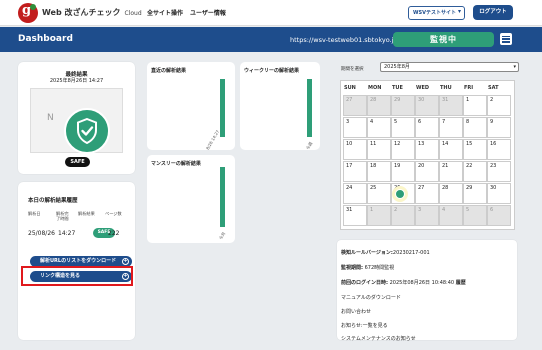 This screenshot has height=350, width=542. Describe the element at coordinates (50, 118) in the screenshot. I see `thumbnail-text: N` at that location.